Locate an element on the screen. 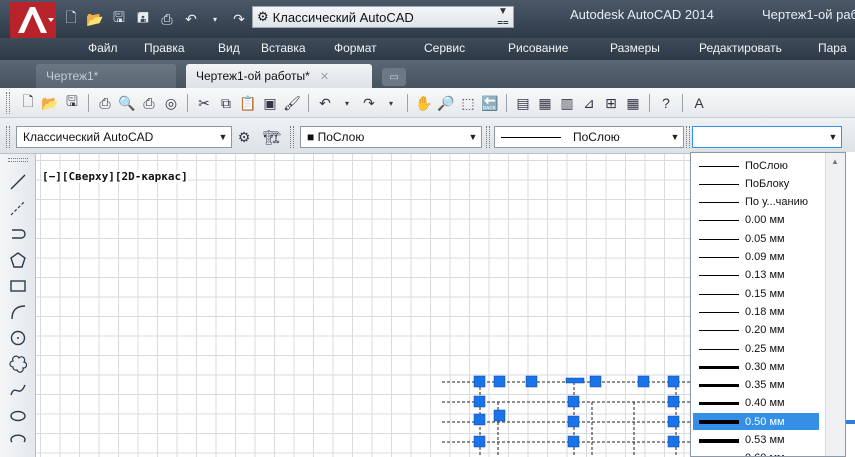 This screenshot has width=855, height=457. publish-icon: ⎙ is located at coordinates (149, 103).